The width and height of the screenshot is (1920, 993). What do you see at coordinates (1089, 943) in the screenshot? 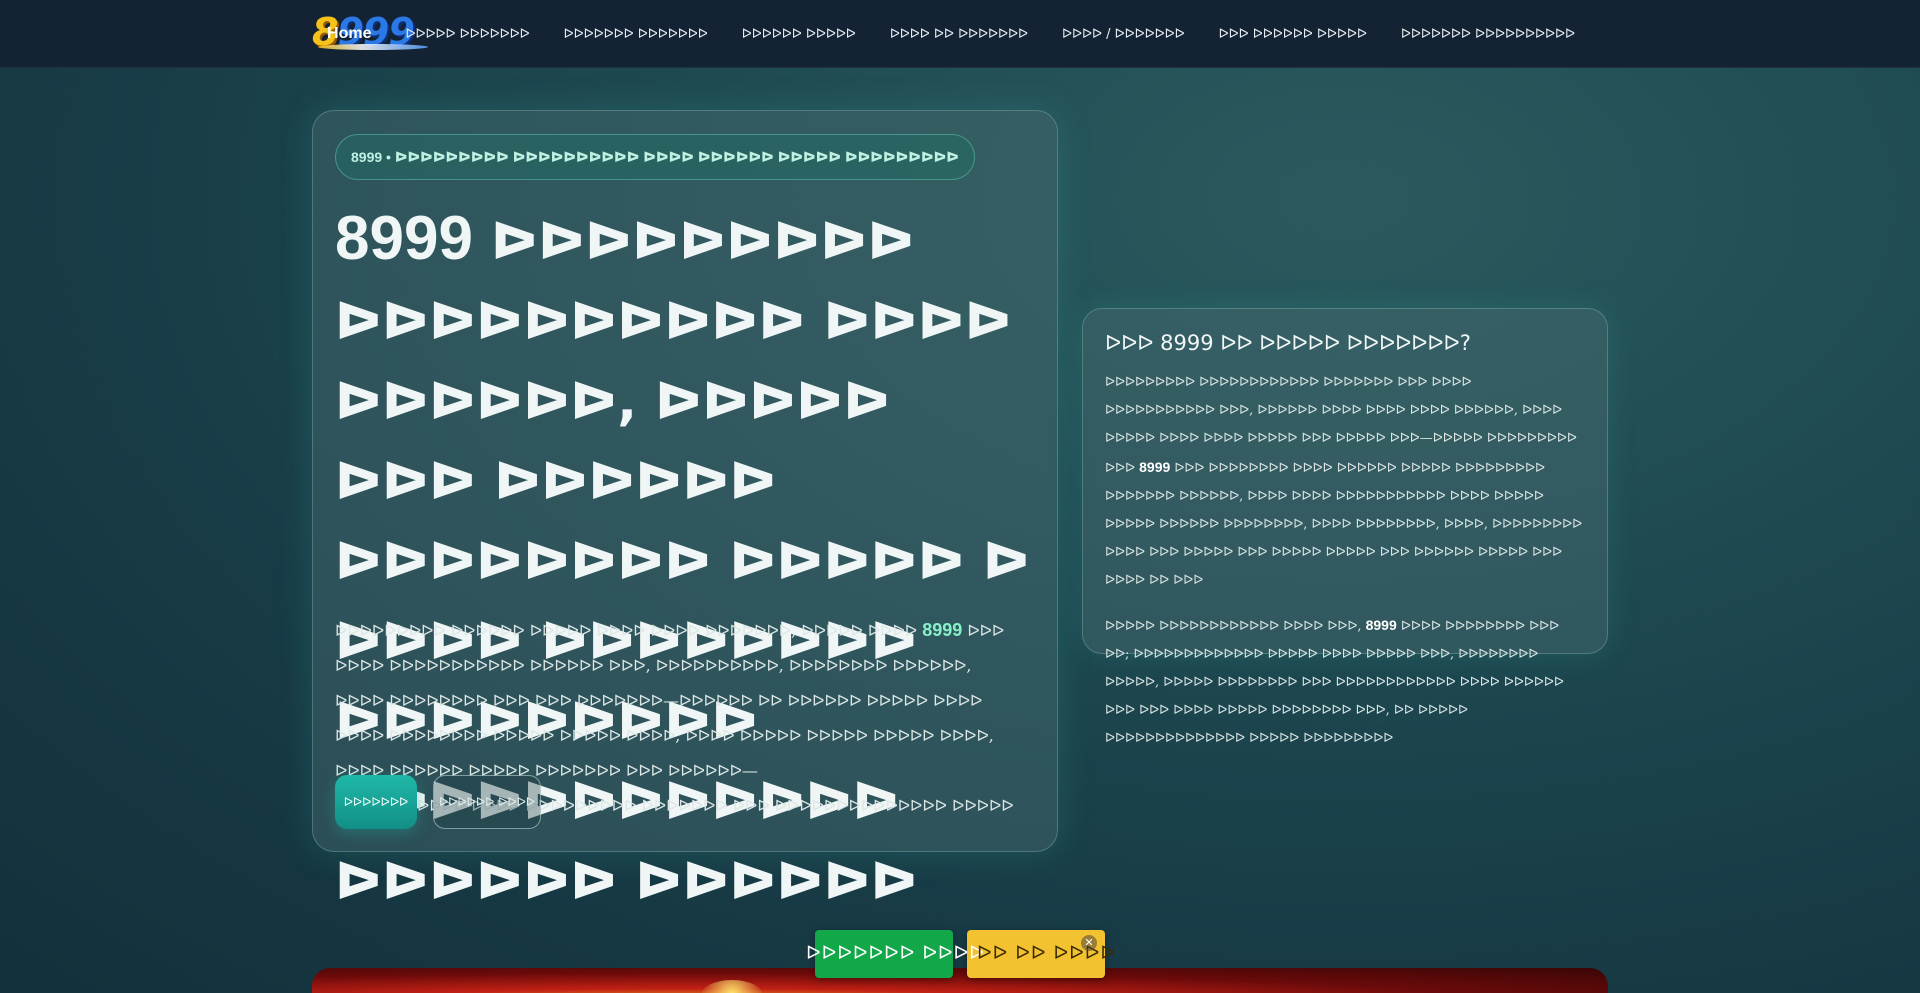
I see `close-icon: ✕` at bounding box center [1089, 943].